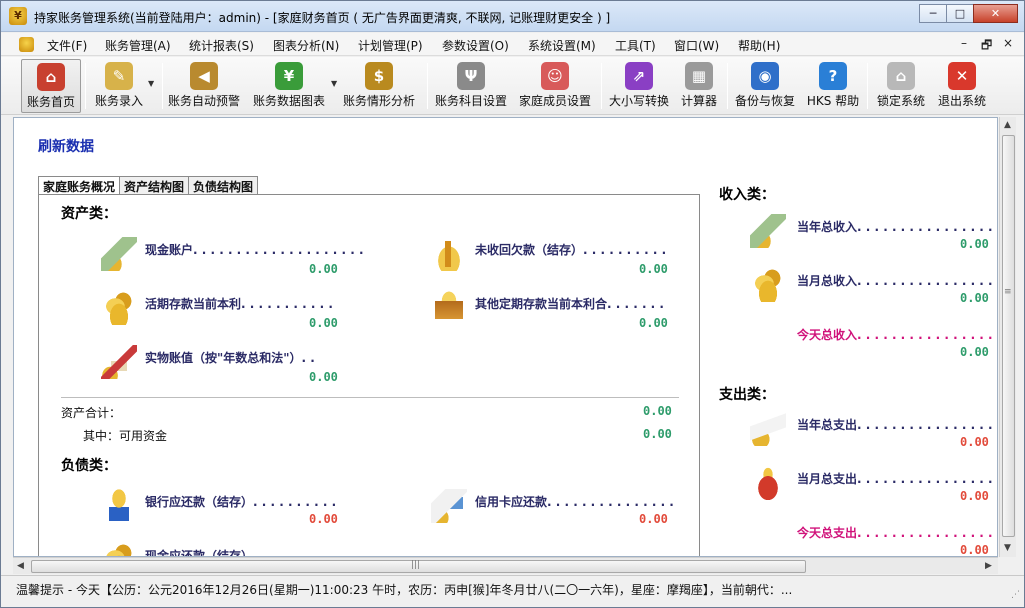  Describe the element at coordinates (226, 311) in the screenshot. I see `asset-current-deposit: 活期存款当前本利. . . . . . . . . . . 0.00` at that location.